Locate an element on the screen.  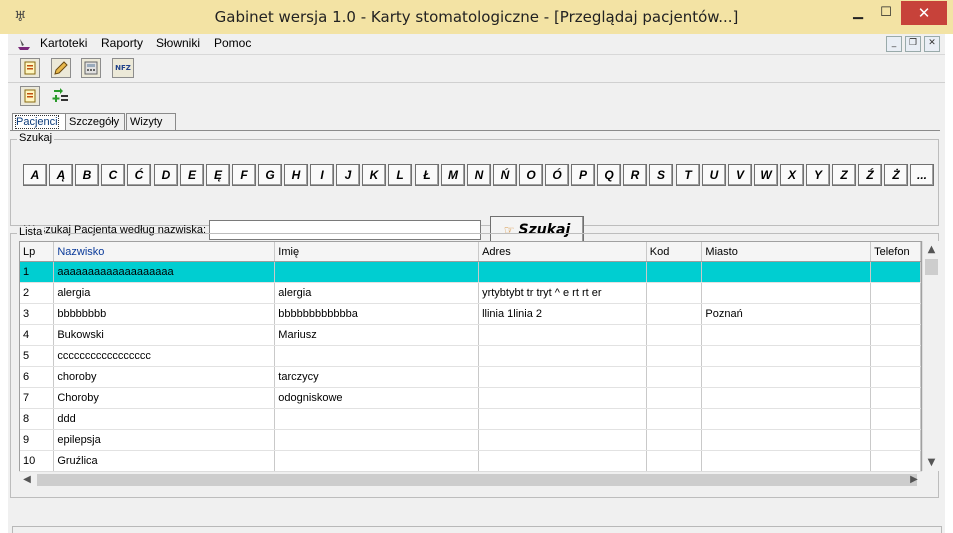
close-button: ✕ is located at coordinates (924, 13).